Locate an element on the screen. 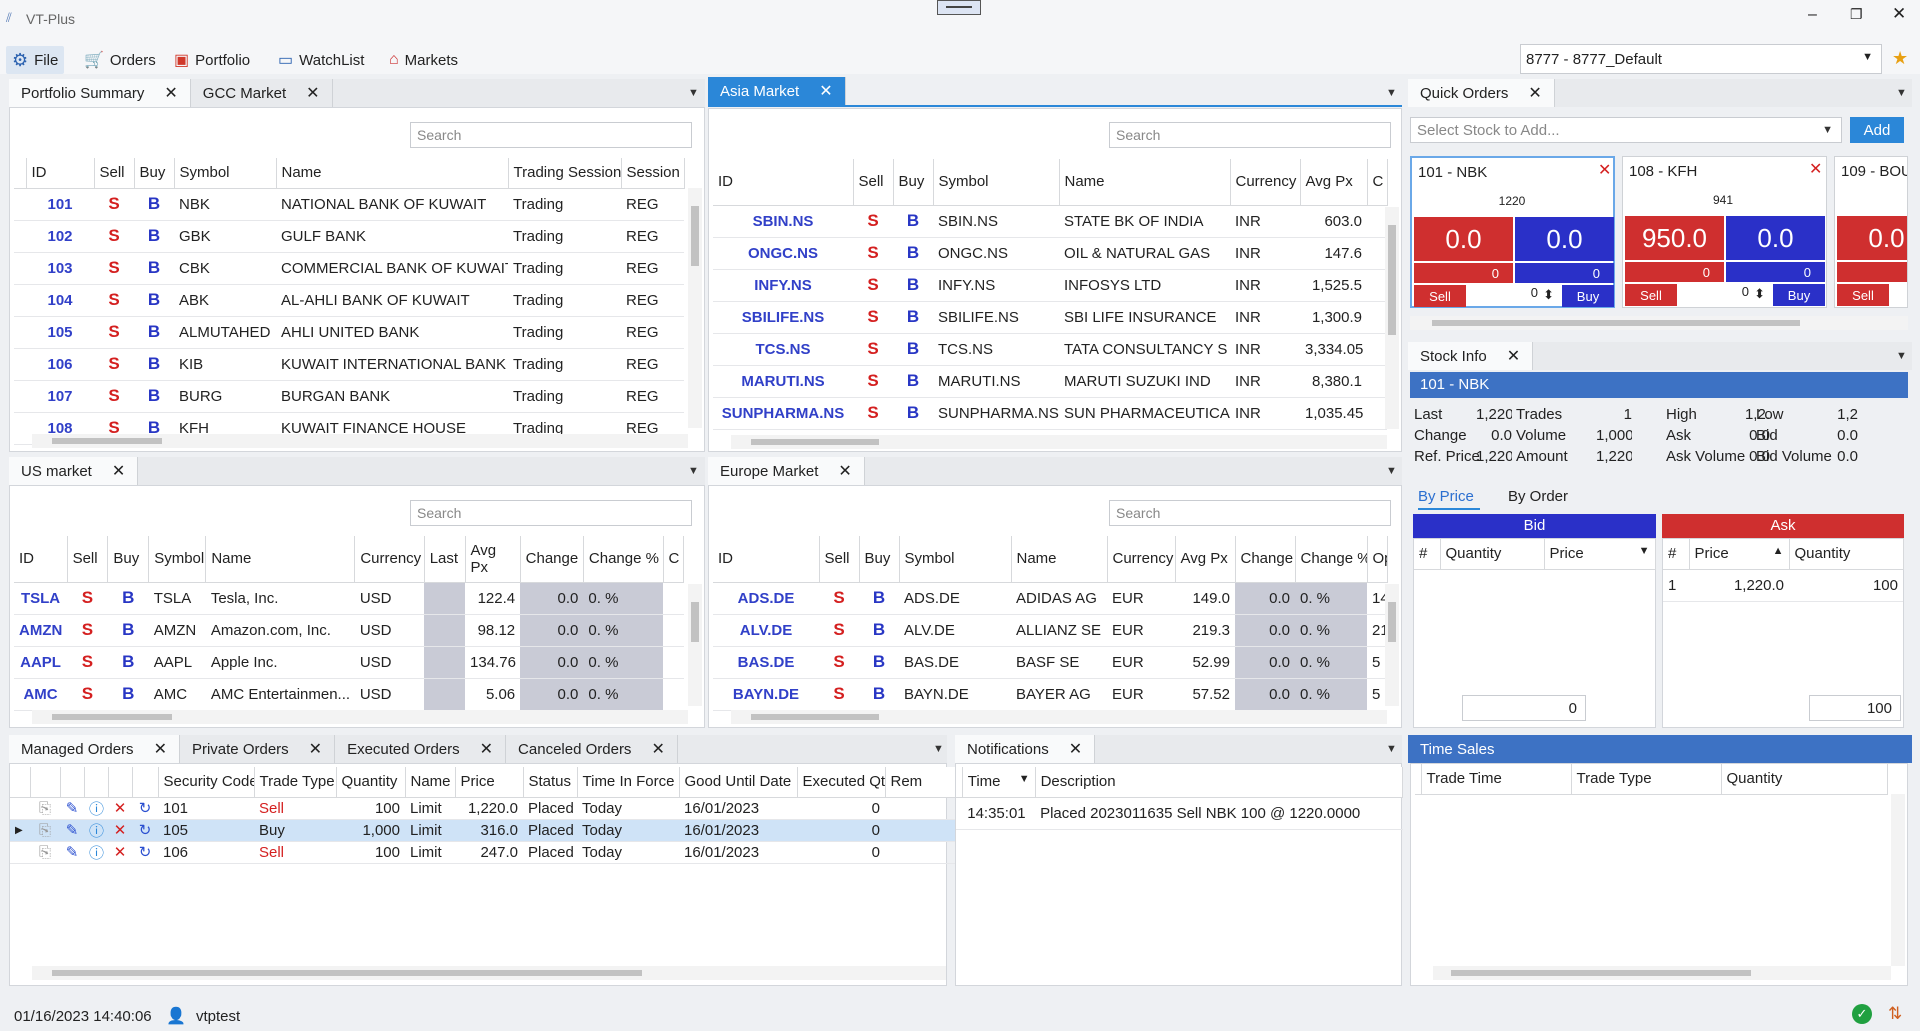 The width and height of the screenshot is (1920, 1031). cell-id: 106 is located at coordinates (60, 364).